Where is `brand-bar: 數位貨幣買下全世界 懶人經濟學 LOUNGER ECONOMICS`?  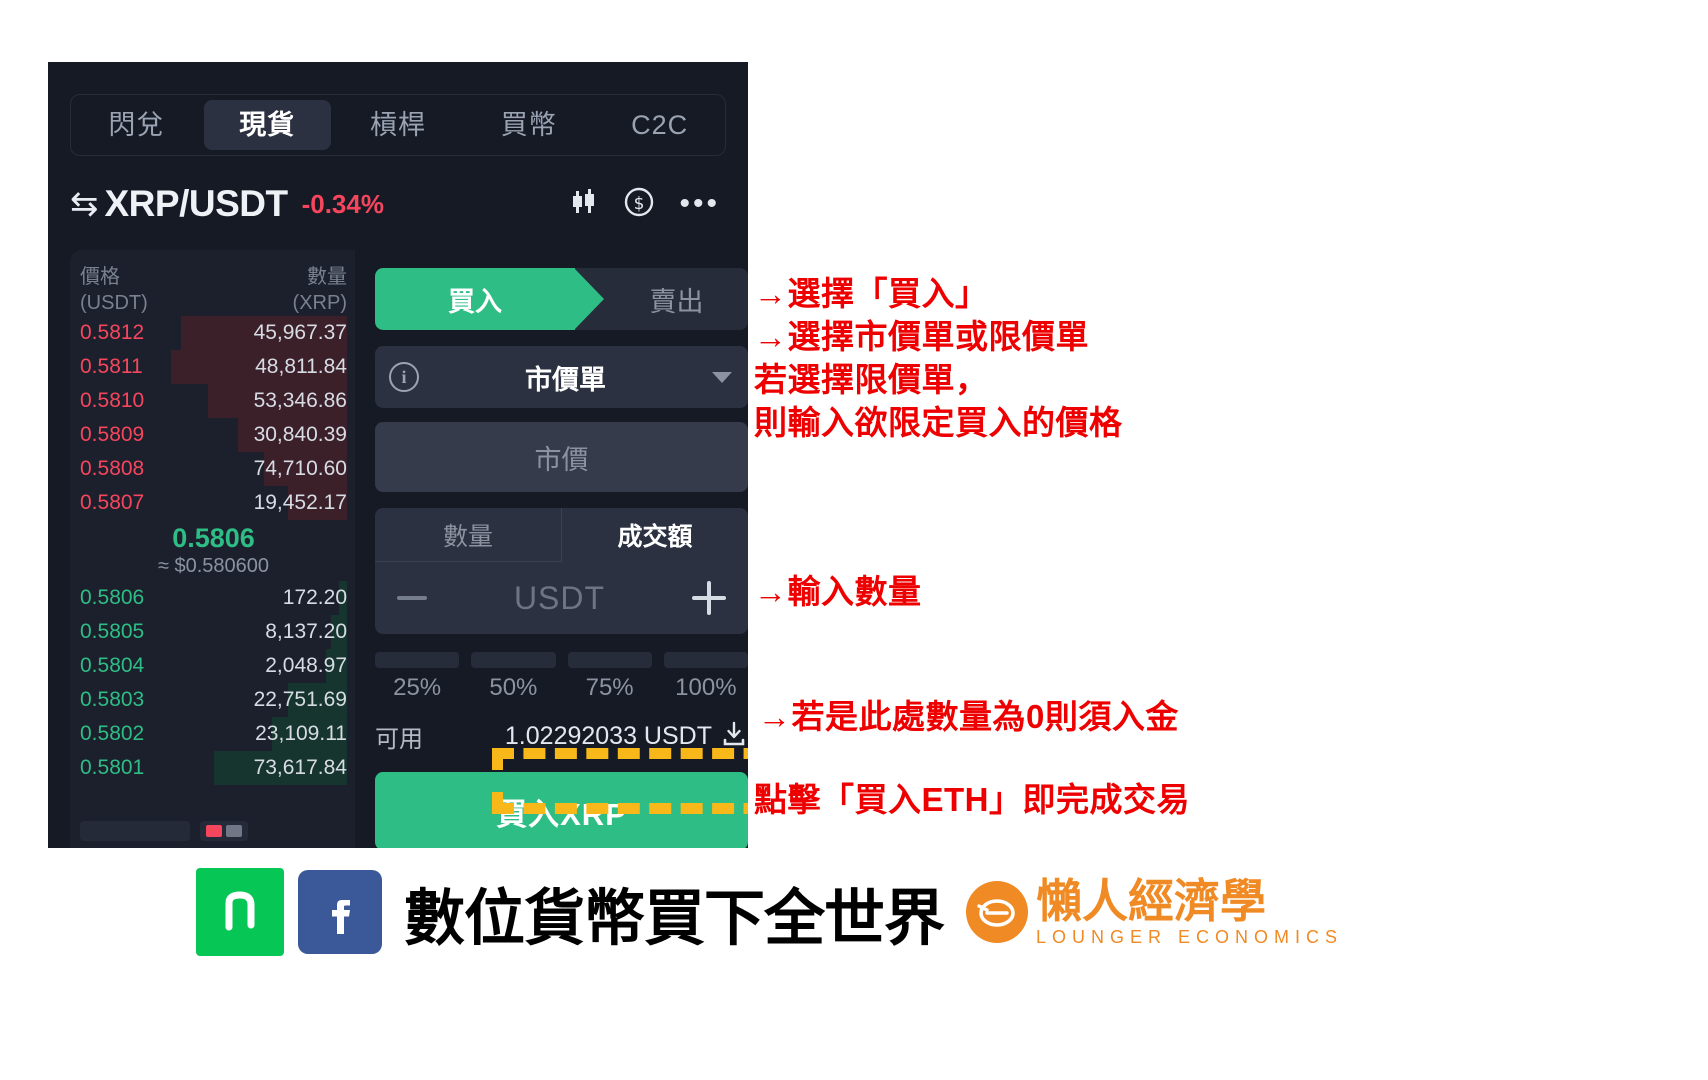
brand-bar: 數位貨幣買下全世界 懶人經濟學 LOUNGER ECONOMICS is located at coordinates (769, 912).